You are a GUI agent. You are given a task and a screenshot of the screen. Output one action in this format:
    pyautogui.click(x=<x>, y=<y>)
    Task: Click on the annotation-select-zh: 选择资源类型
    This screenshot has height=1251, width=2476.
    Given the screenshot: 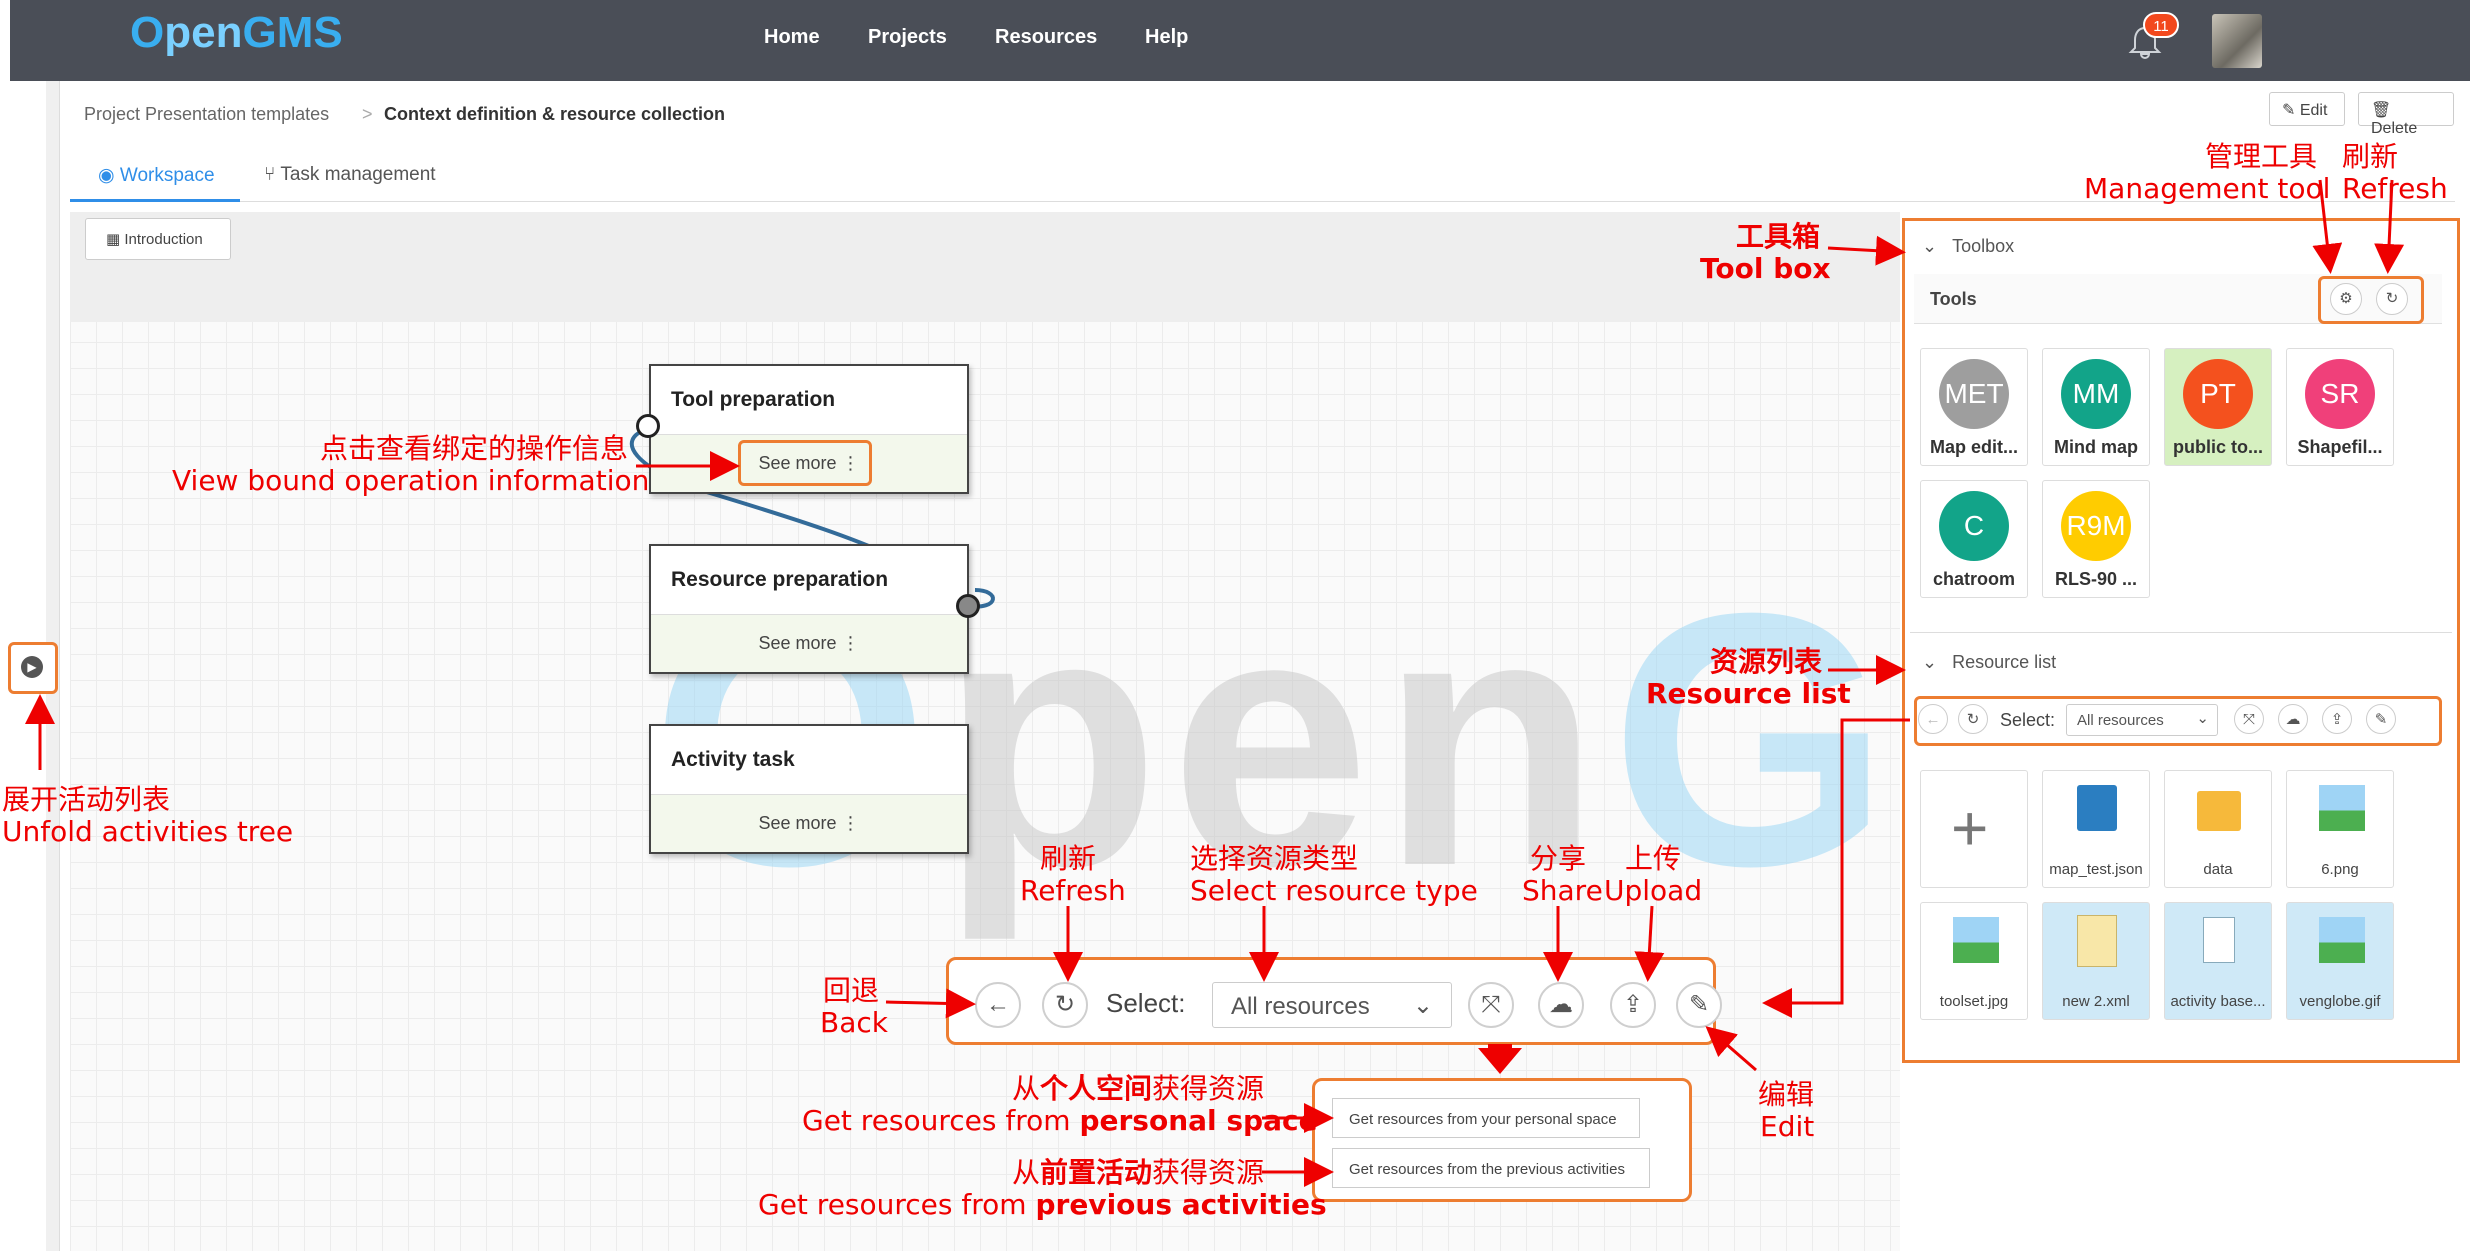 What is the action you would take?
    pyautogui.click(x=1274, y=858)
    